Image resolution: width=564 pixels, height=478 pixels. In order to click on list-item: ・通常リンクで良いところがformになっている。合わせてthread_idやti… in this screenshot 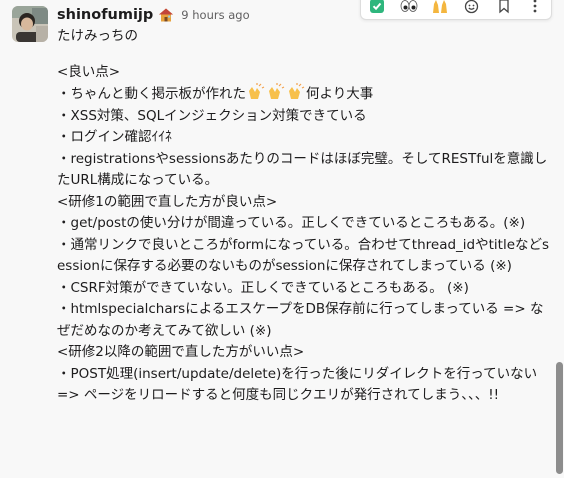, I will do `click(303, 255)`.